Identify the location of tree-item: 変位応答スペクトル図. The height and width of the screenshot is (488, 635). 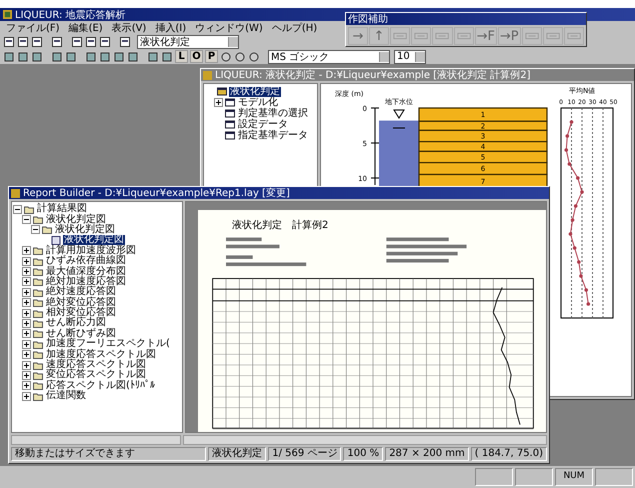
(96, 375).